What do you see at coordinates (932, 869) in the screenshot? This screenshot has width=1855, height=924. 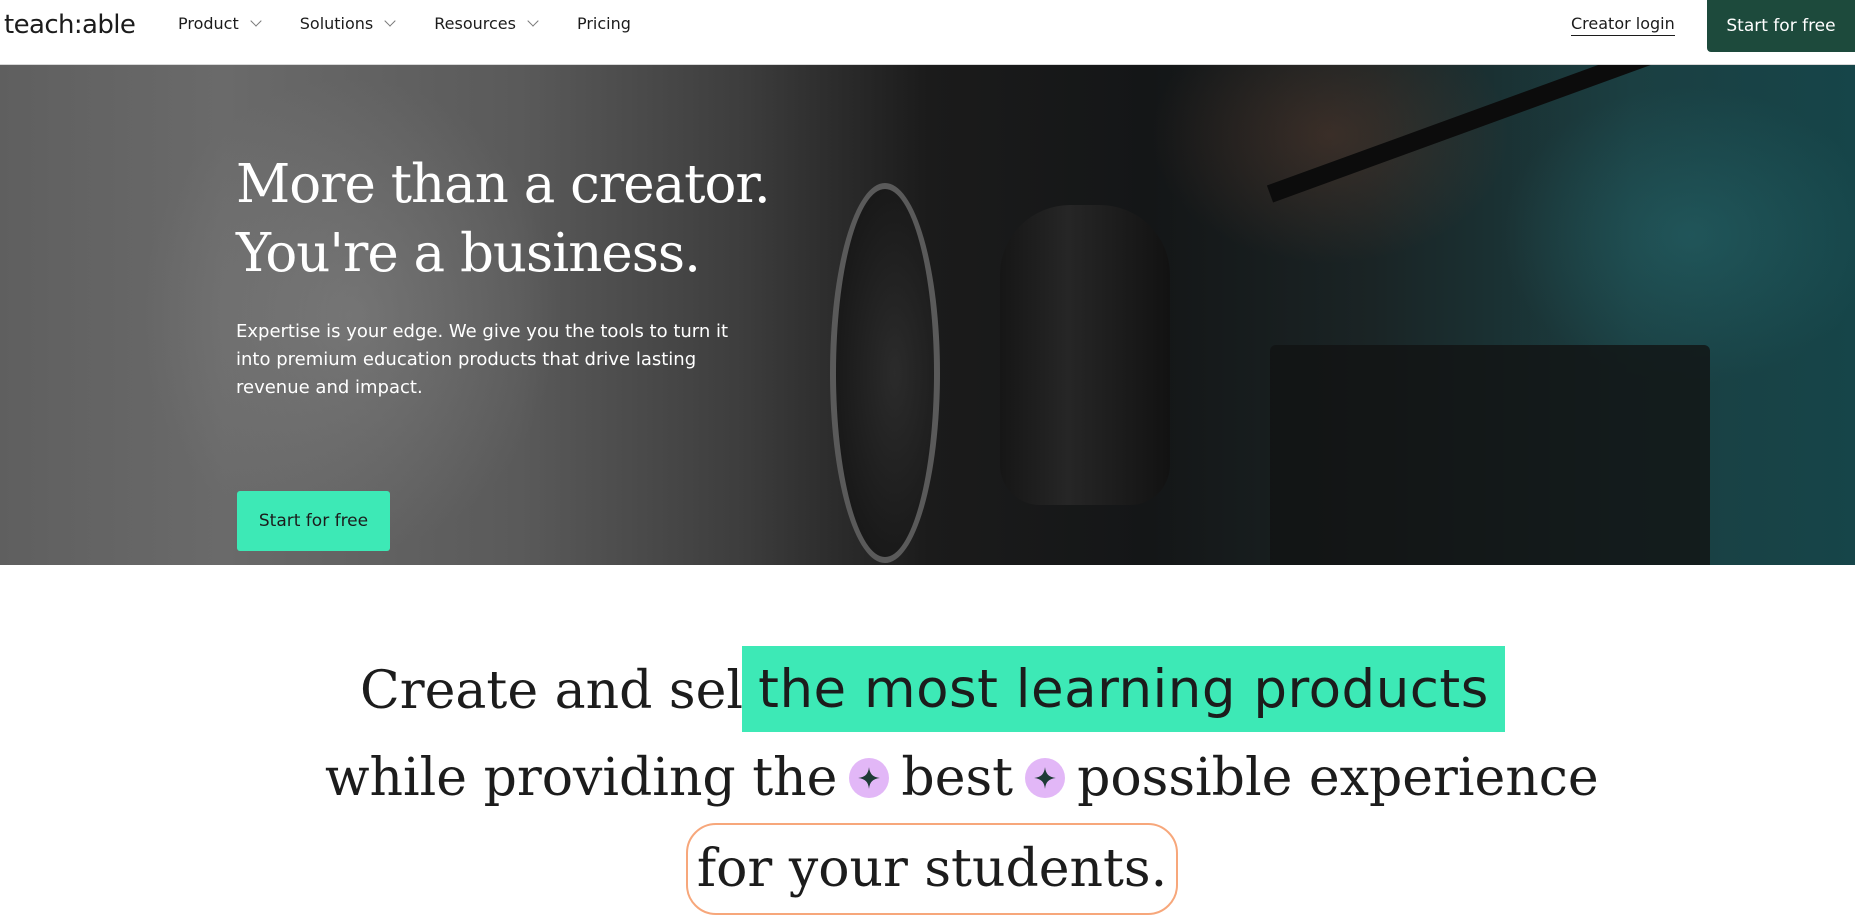 I see `statement-pill: for your students.` at bounding box center [932, 869].